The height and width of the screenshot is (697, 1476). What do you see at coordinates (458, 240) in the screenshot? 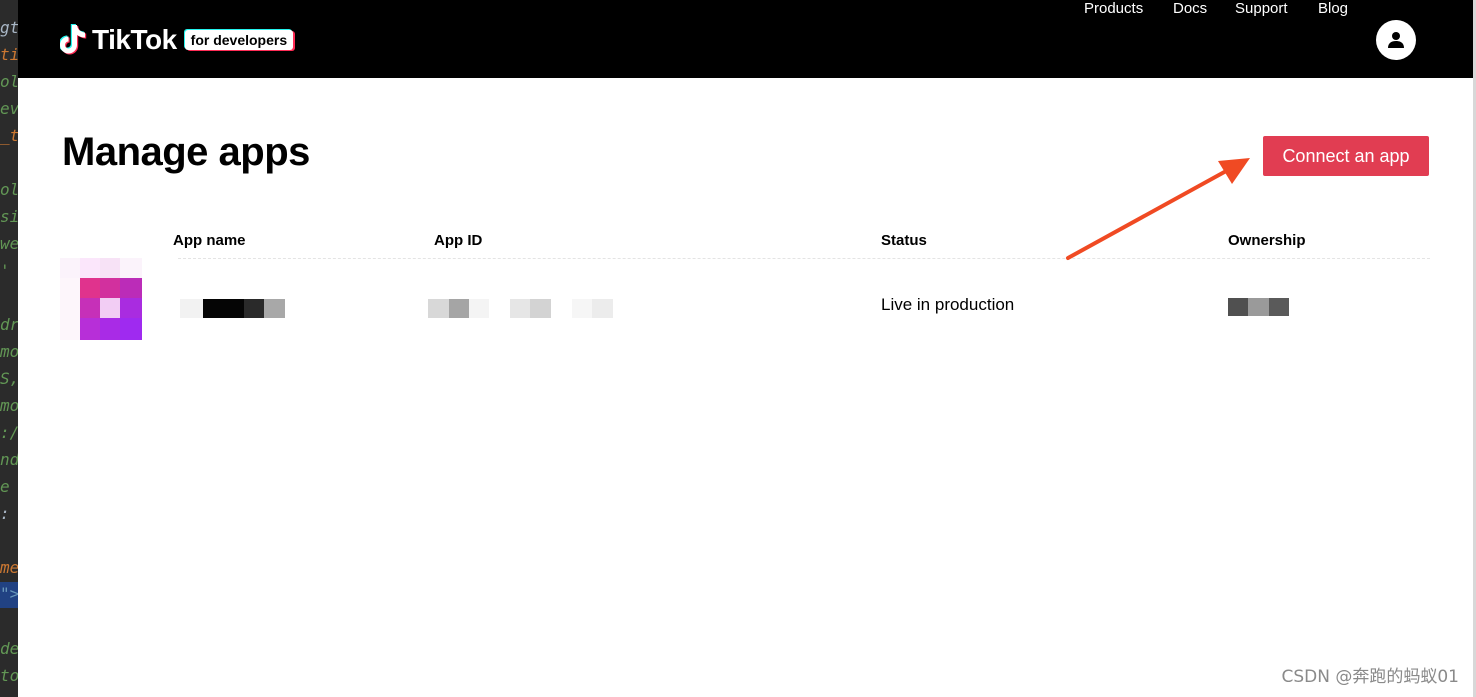
I see `column-header-app-id: App ID` at bounding box center [458, 240].